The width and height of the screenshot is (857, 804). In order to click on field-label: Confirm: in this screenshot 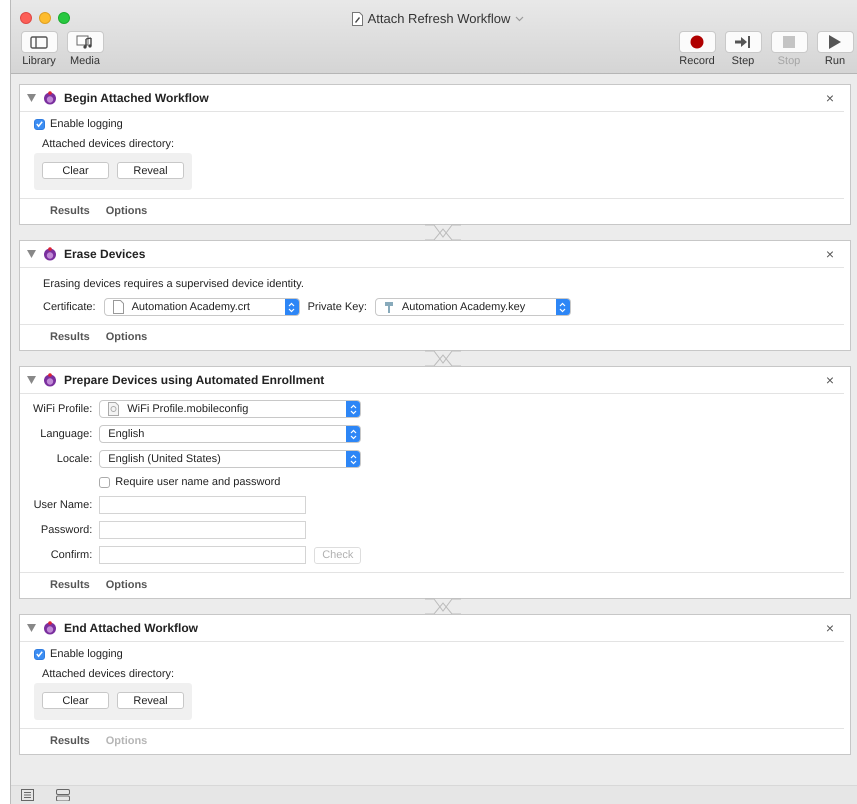, I will do `click(71, 555)`.